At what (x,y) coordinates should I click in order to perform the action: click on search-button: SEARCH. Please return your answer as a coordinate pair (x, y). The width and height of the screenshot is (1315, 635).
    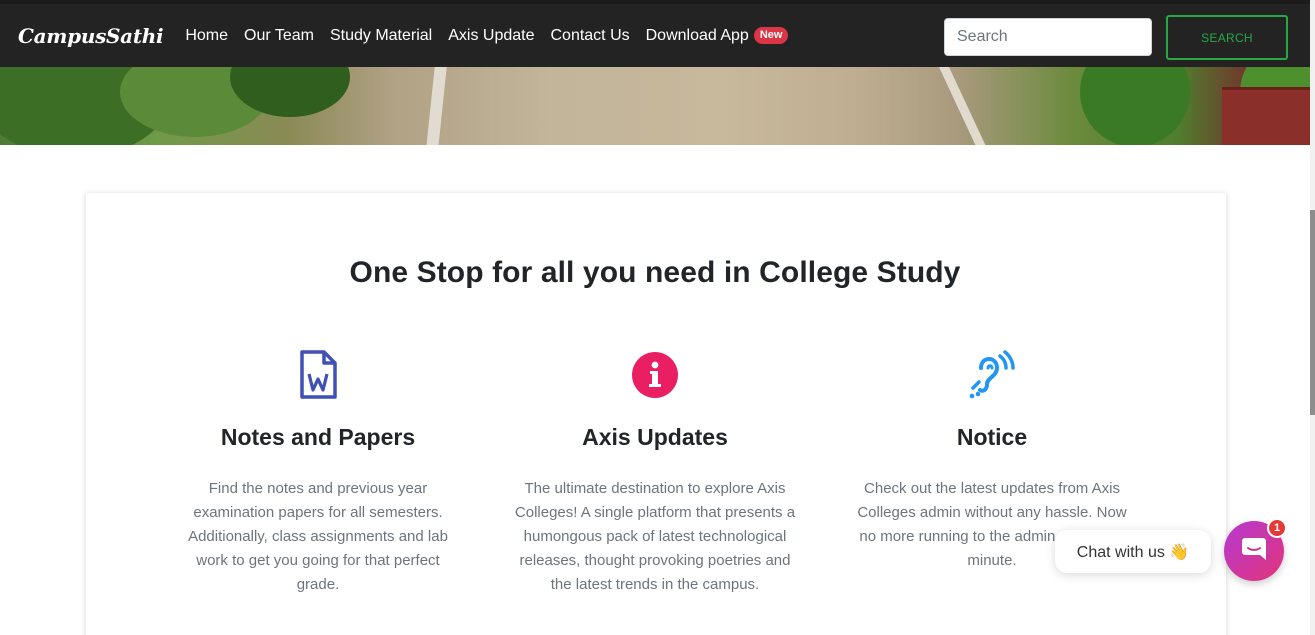
    Looking at the image, I should click on (1227, 37).